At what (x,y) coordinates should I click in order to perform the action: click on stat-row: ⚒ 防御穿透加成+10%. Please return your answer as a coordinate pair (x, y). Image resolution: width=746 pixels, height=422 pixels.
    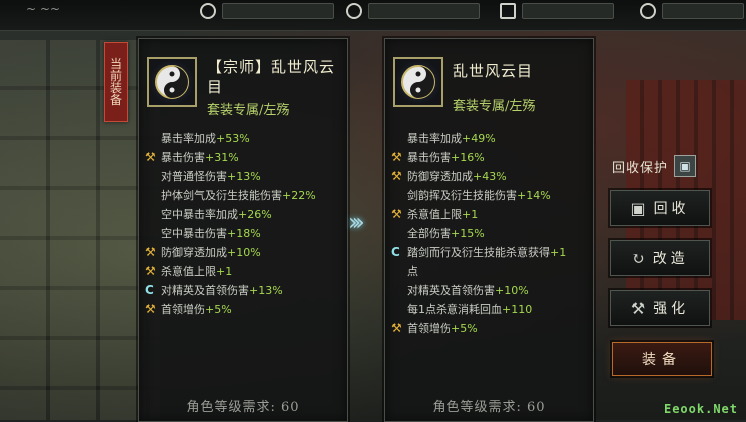
    Looking at the image, I should click on (243, 252).